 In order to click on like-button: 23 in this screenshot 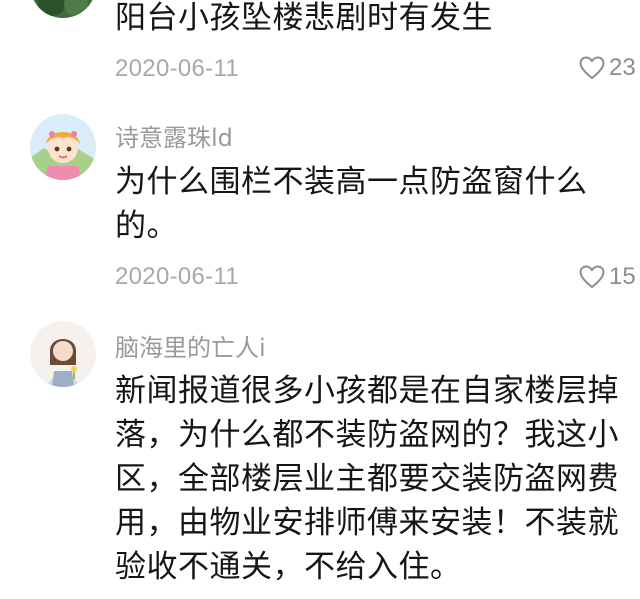, I will do `click(607, 68)`.